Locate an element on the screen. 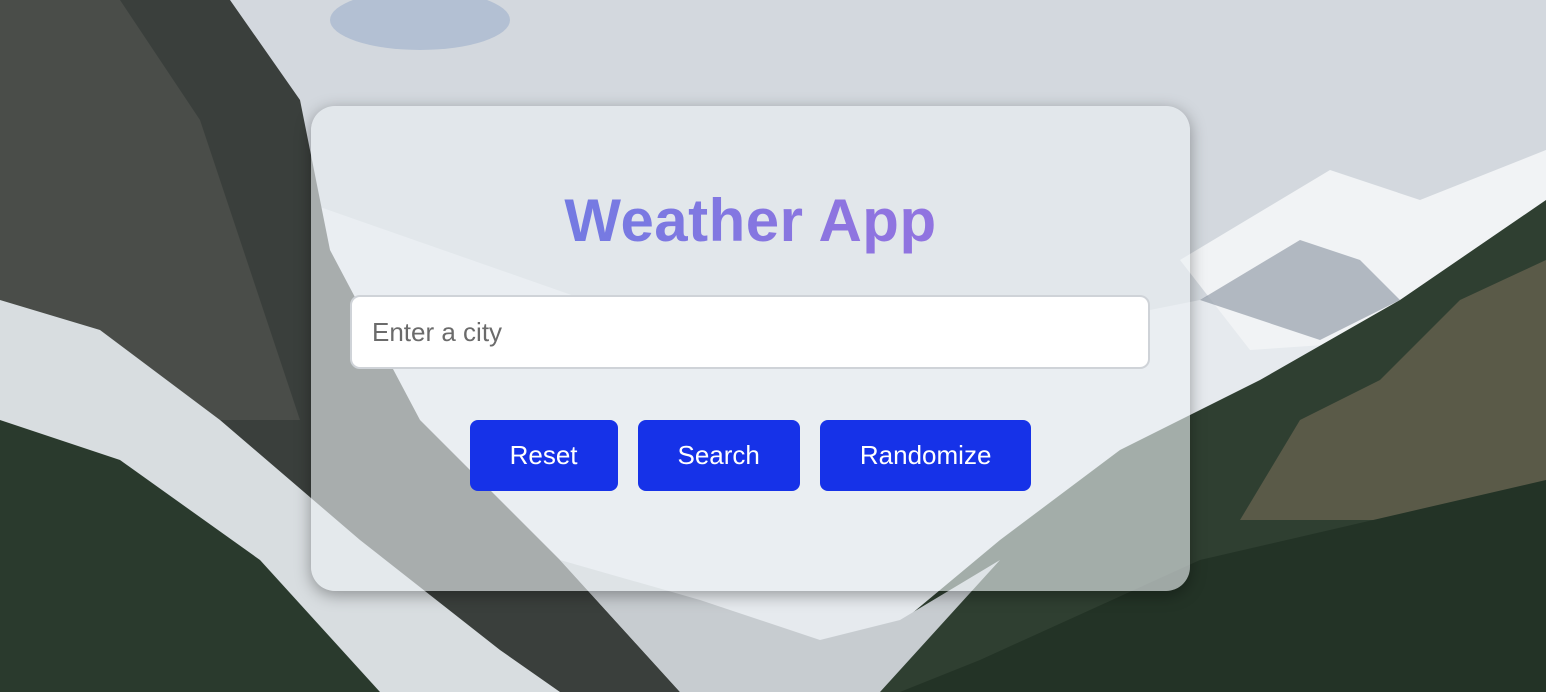  randomize-button: Randomize is located at coordinates (925, 455).